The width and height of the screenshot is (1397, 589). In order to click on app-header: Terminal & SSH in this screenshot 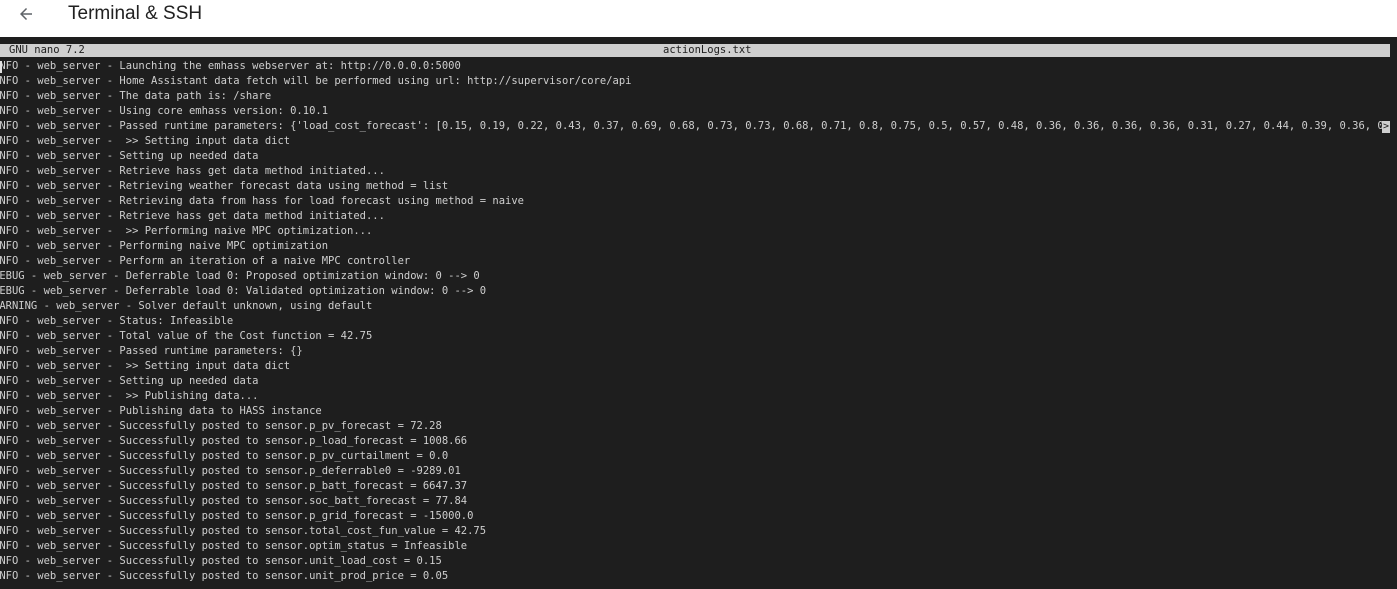, I will do `click(698, 18)`.